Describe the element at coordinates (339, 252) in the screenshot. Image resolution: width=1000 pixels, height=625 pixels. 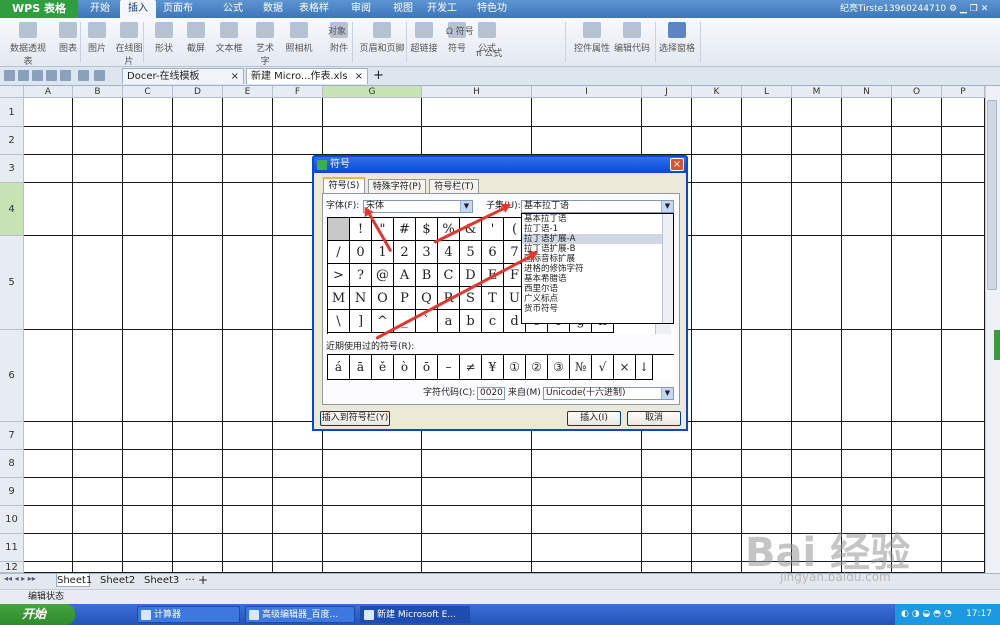
I see `symbol-cell: /` at that location.